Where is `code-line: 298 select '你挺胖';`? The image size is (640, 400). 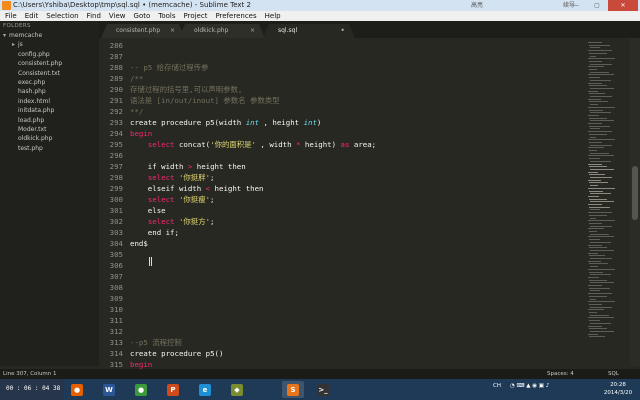
code-line: 298 select '你挺胖'; is located at coordinates (342, 177).